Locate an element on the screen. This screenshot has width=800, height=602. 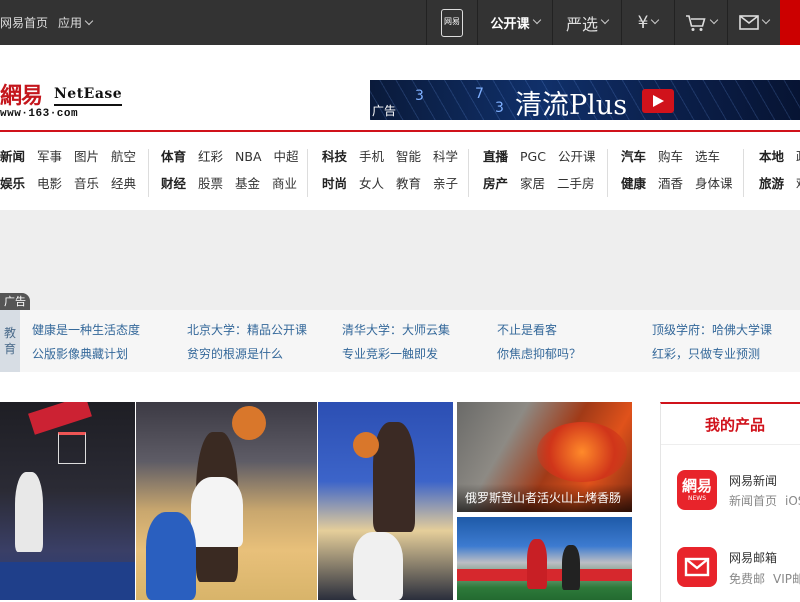
nav-link: 红彩 is located at coordinates (210, 156).